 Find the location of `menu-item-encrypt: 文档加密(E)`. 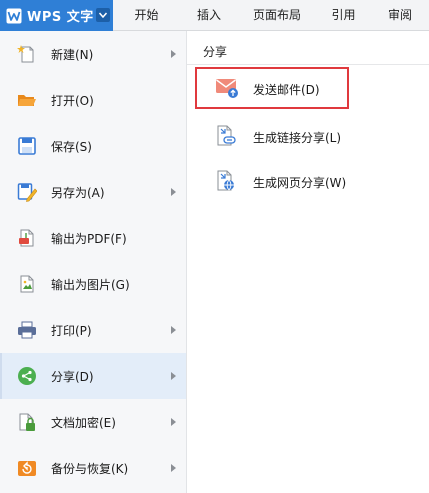

menu-item-encrypt: 文档加密(E) is located at coordinates (93, 422).